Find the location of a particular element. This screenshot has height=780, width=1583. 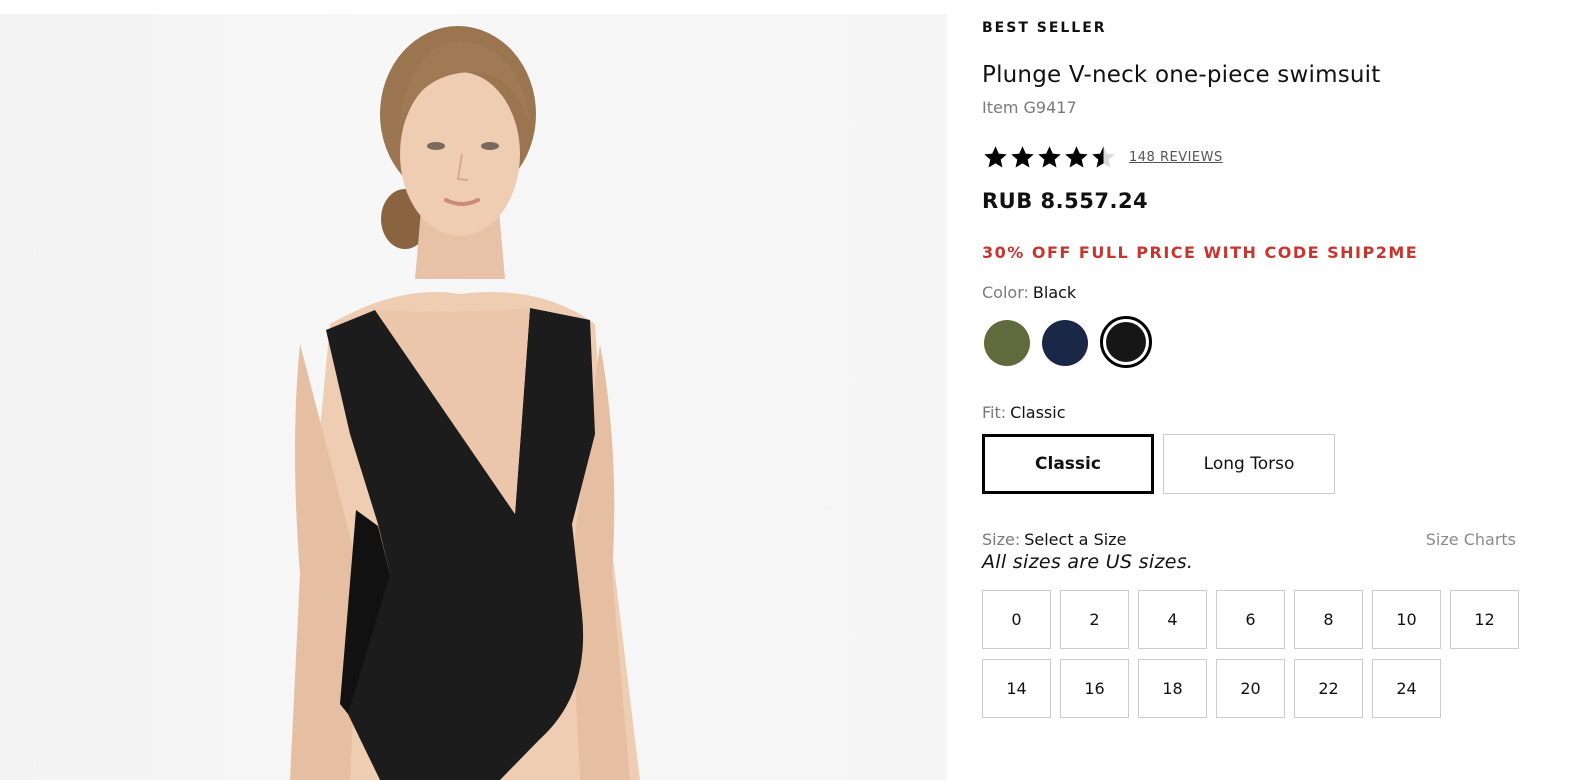

fit-selected-value: Classic is located at coordinates (1038, 412).